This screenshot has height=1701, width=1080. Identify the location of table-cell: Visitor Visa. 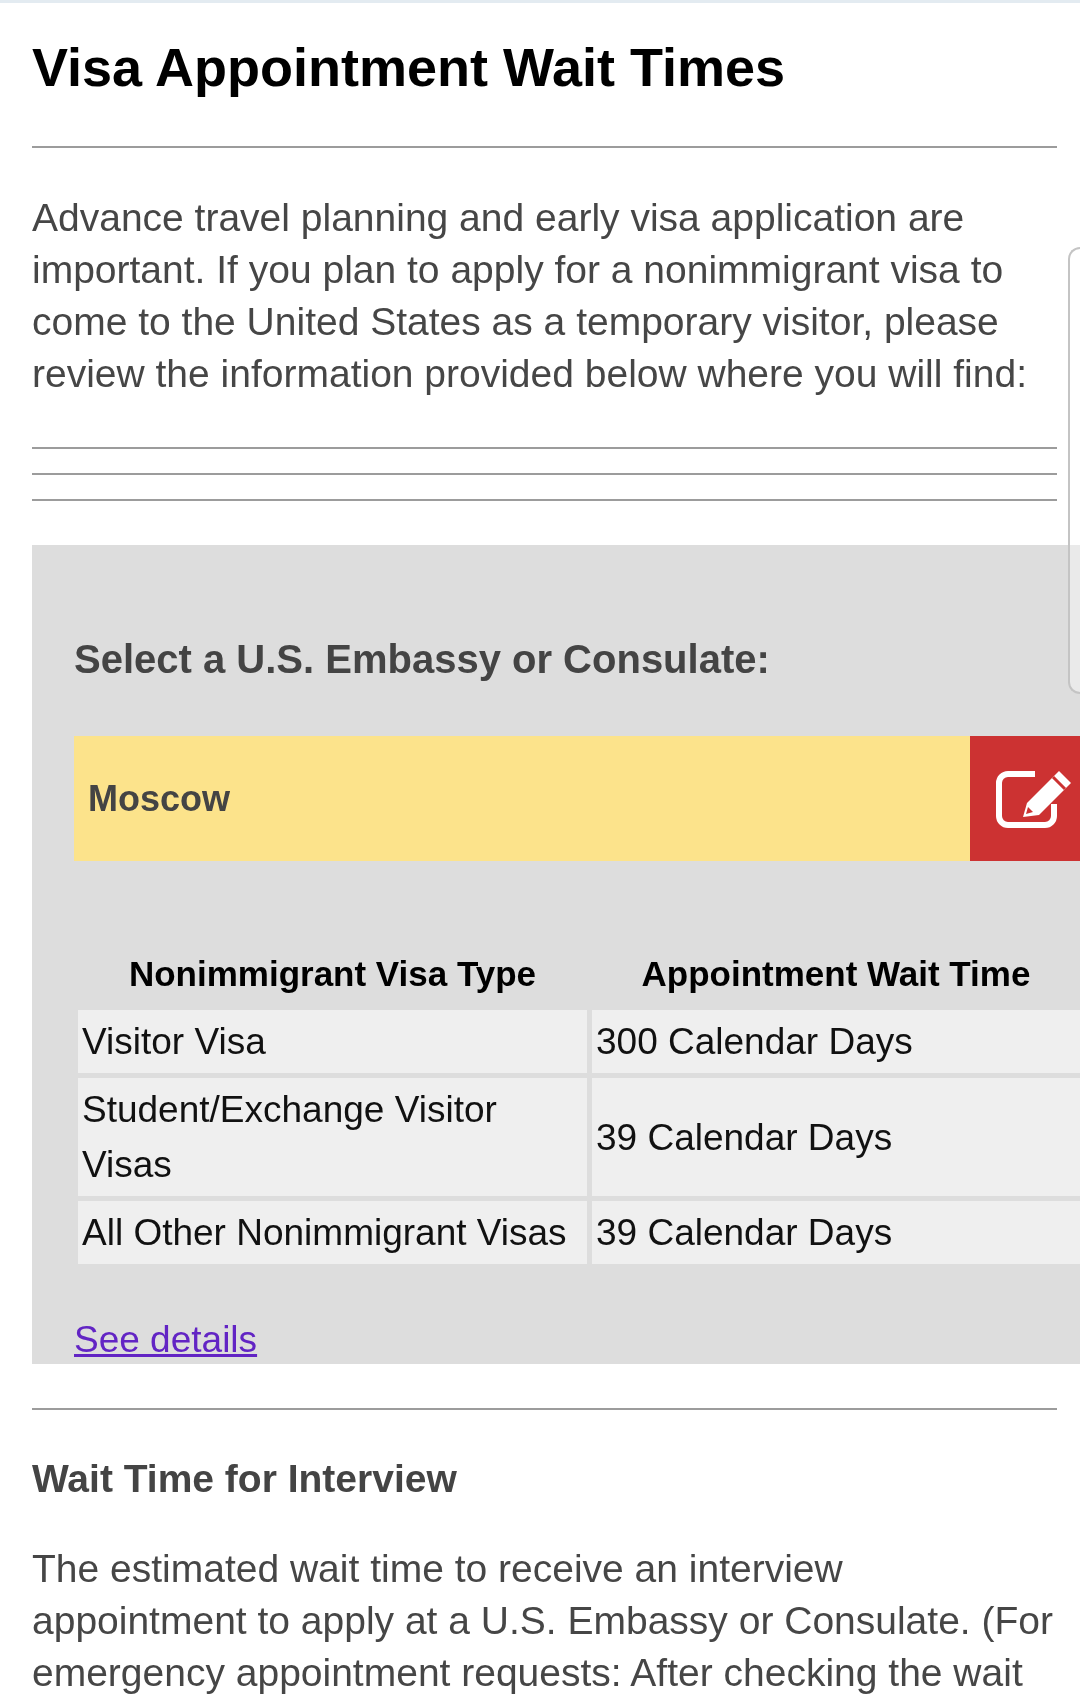
(332, 1041).